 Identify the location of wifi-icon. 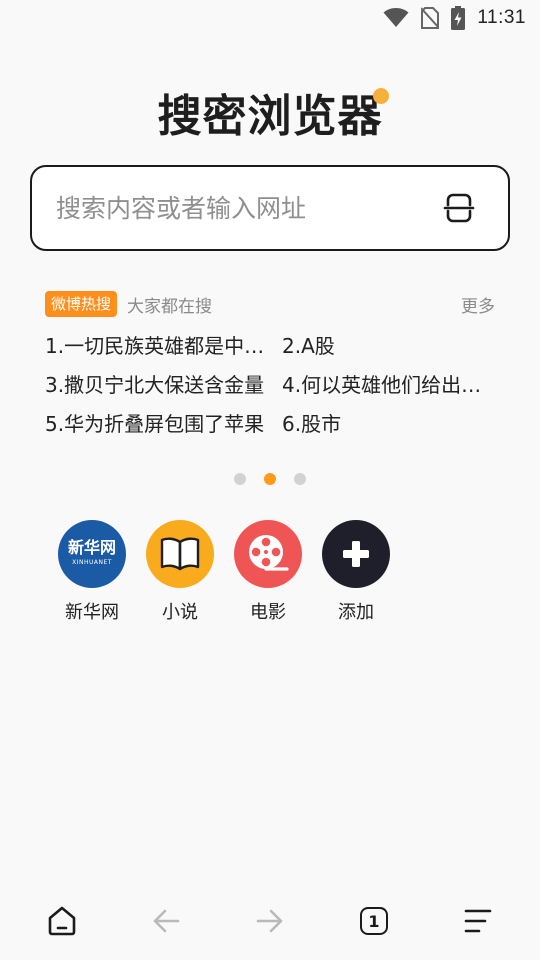
(396, 17).